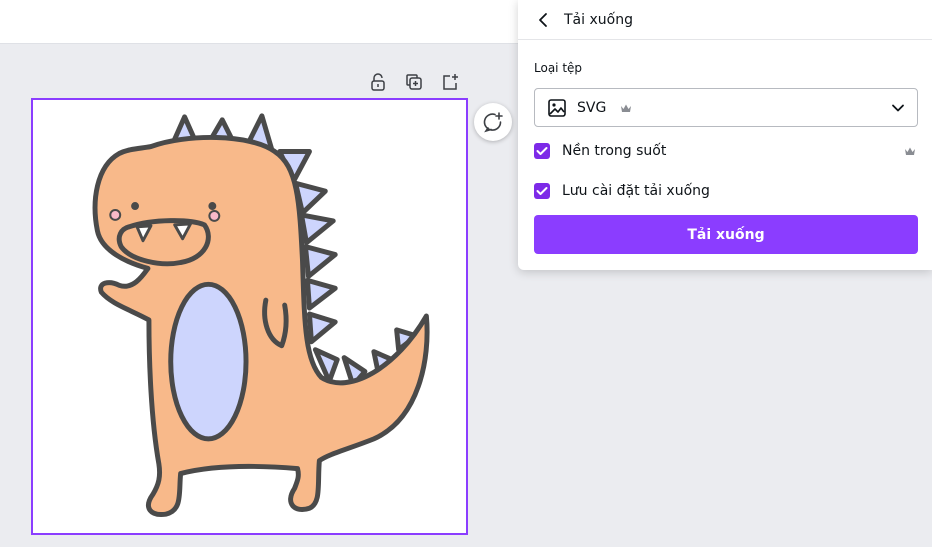 This screenshot has width=932, height=547. What do you see at coordinates (726, 151) in the screenshot?
I see `transparent-background-option: Nền trong suốt` at bounding box center [726, 151].